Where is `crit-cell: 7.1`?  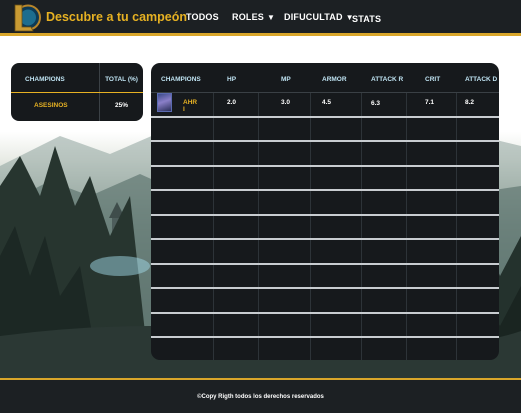
crit-cell: 7.1 is located at coordinates (430, 102).